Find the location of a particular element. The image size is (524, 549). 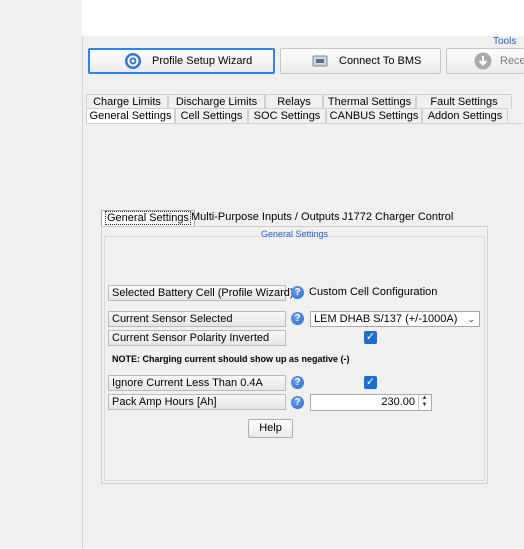

selected-battery-cell-value: Custom Cell Configuration is located at coordinates (373, 292).